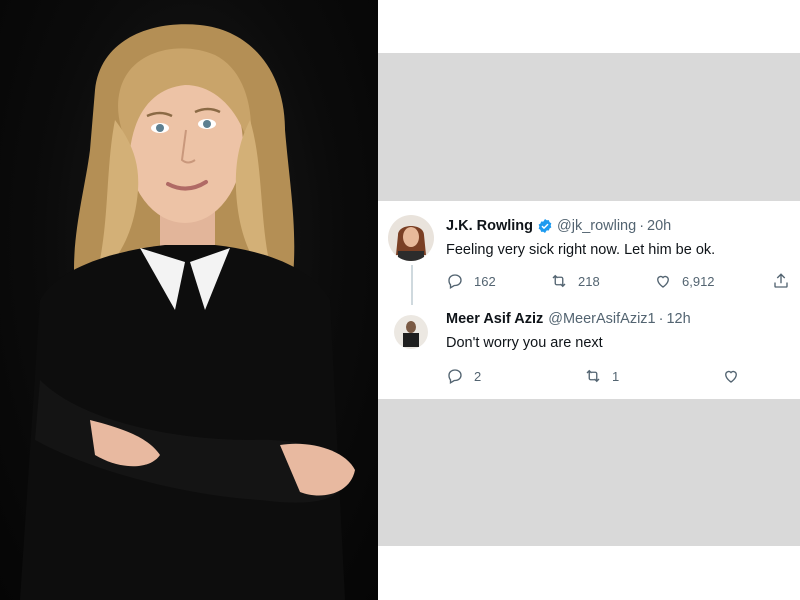 Image resolution: width=800 pixels, height=600 pixels. I want to click on verified-badge-icon, so click(545, 226).